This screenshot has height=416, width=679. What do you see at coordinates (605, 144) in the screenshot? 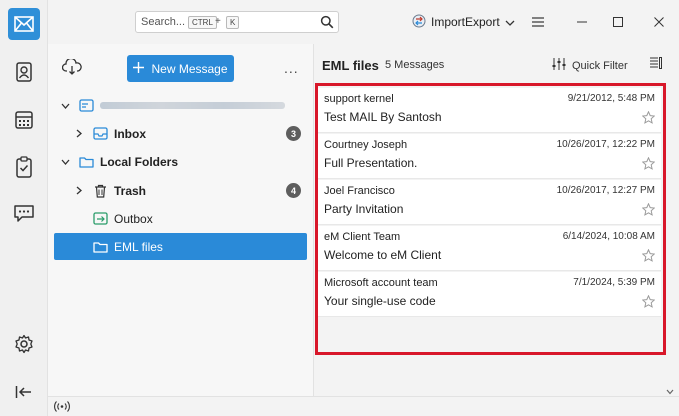
I see `message-date: 10/26/2017, 12:22 PM` at bounding box center [605, 144].